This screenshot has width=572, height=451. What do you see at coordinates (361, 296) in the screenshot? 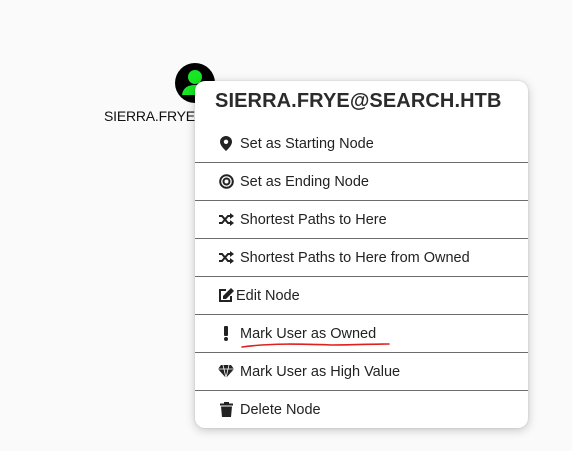
I see `menu-item-edit-node: Edit Node` at bounding box center [361, 296].